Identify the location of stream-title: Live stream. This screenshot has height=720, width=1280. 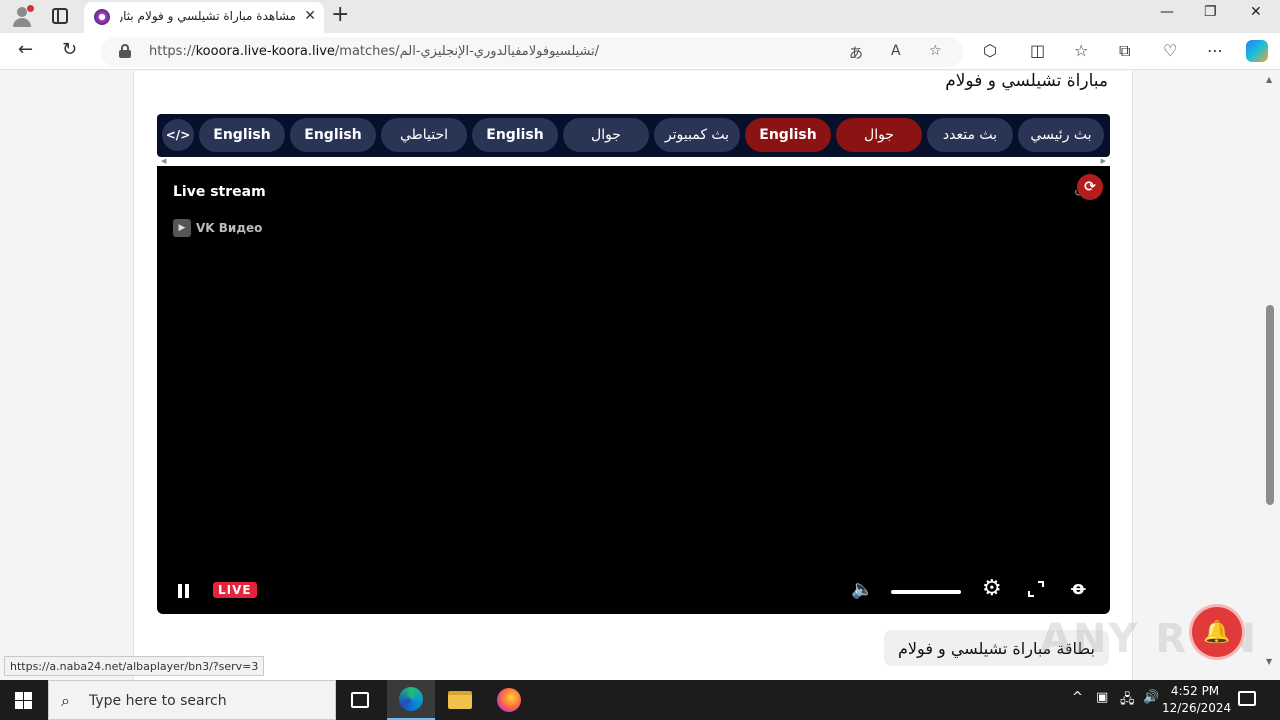
(219, 192).